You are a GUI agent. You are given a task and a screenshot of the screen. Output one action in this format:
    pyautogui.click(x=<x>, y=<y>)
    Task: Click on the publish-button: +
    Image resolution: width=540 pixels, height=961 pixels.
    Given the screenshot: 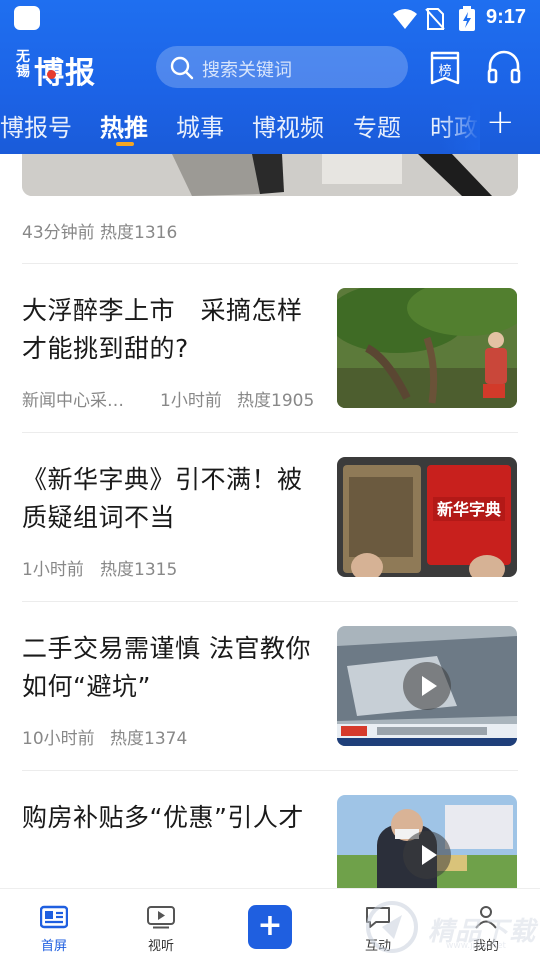 What is the action you would take?
    pyautogui.click(x=270, y=927)
    